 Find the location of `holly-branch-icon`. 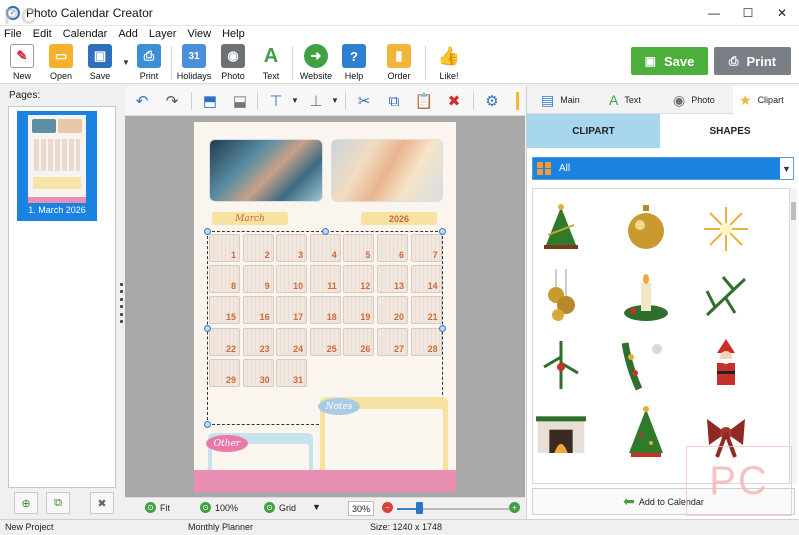

holly-branch-icon is located at coordinates (561, 365).